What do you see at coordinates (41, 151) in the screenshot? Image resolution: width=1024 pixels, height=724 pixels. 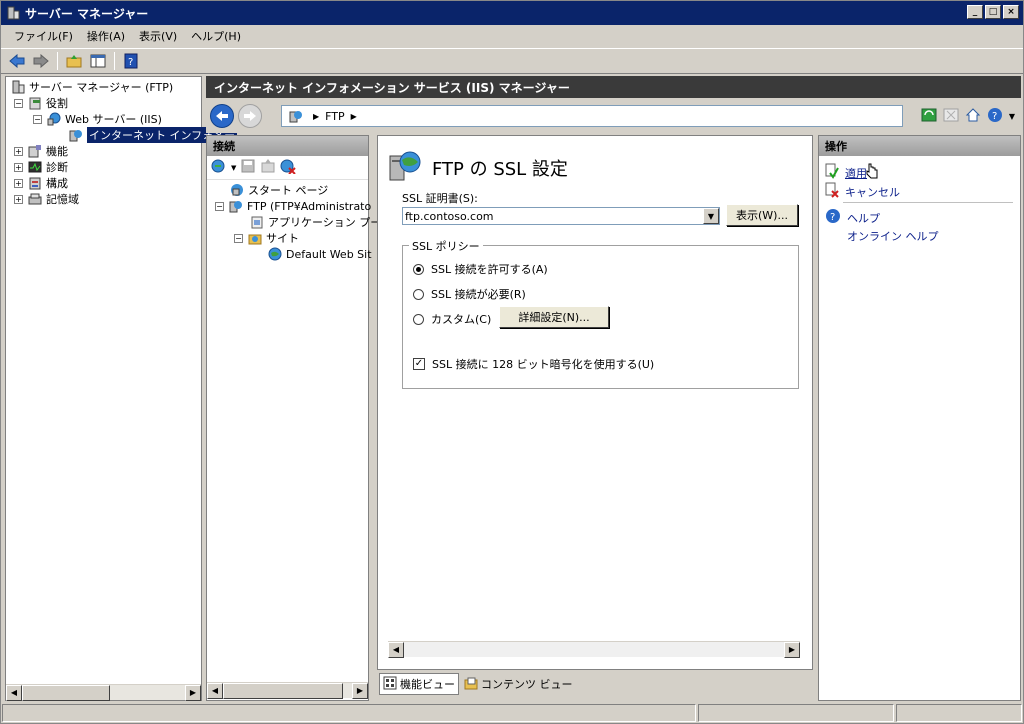 I see `tree-item-features: + 機能` at bounding box center [41, 151].